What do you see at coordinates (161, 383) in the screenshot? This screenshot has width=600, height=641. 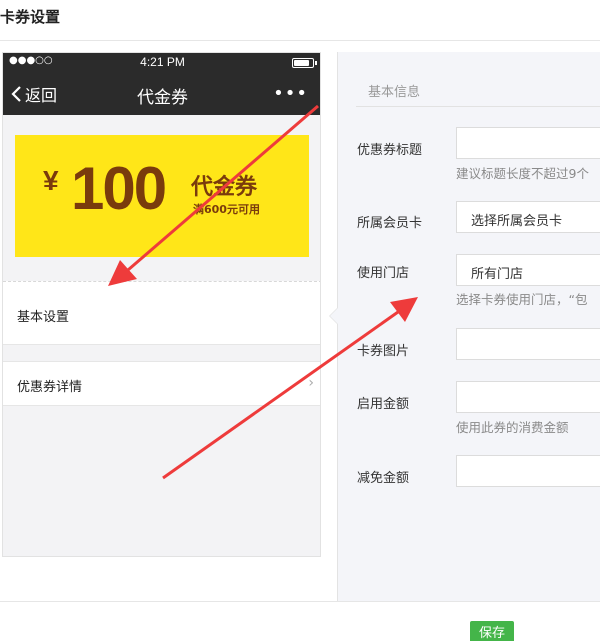 I see `menu-coupon-details: 优惠券详情 ›` at bounding box center [161, 383].